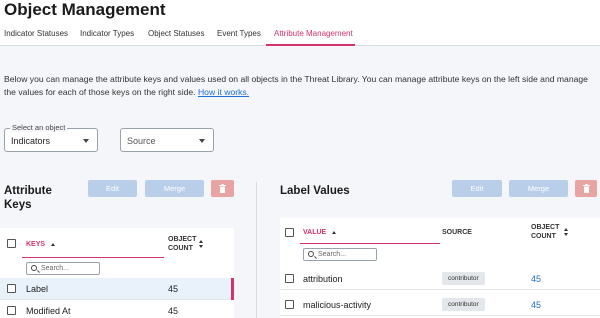 This screenshot has height=318, width=600. I want to click on source-select: Source, so click(167, 140).